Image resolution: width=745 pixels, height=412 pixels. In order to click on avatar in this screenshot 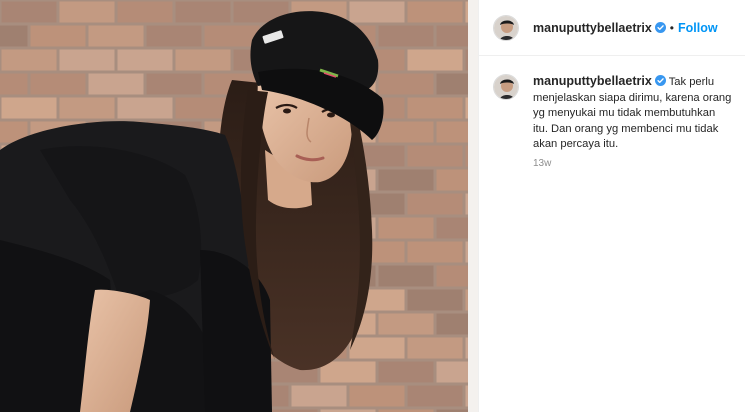, I will do `click(506, 27)`.